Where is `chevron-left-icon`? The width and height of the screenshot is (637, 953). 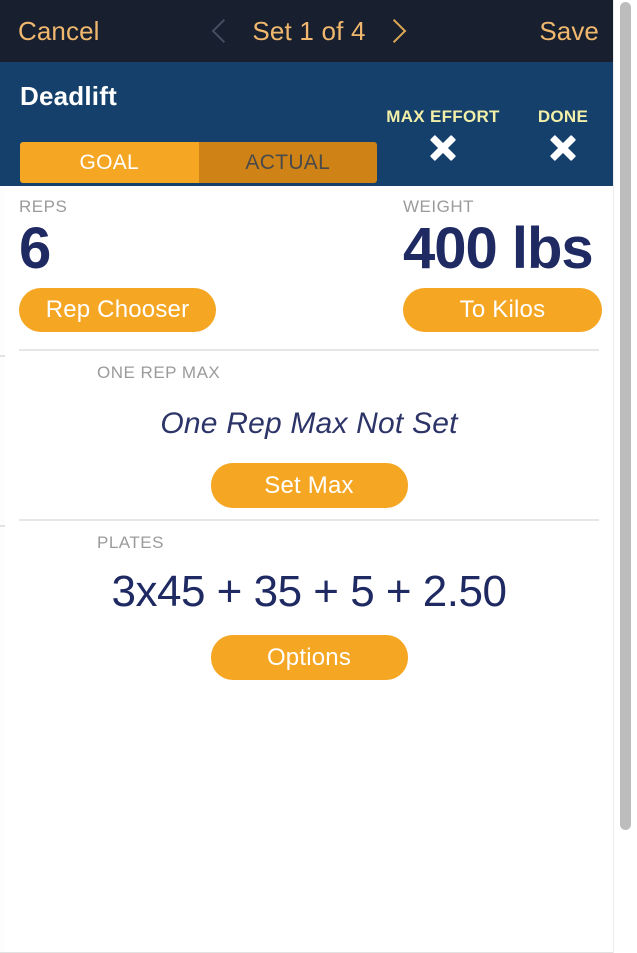
chevron-left-icon is located at coordinates (221, 31).